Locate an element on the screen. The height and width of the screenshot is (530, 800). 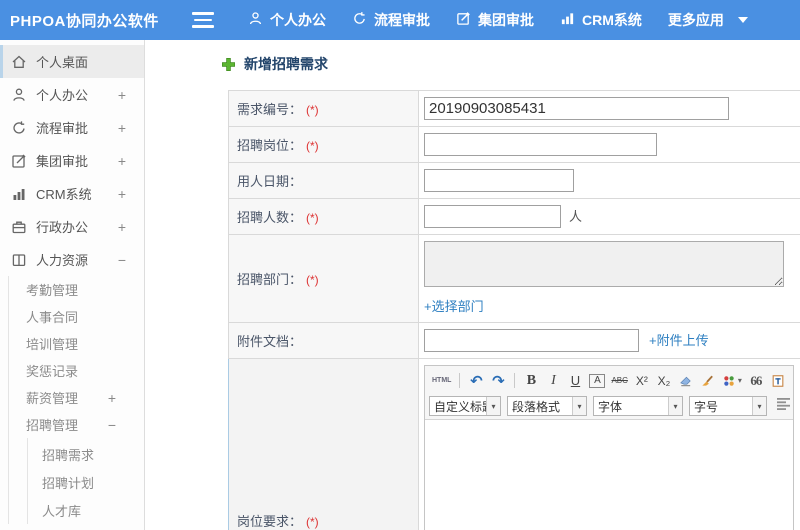
bold-button: B is located at coordinates (531, 380).